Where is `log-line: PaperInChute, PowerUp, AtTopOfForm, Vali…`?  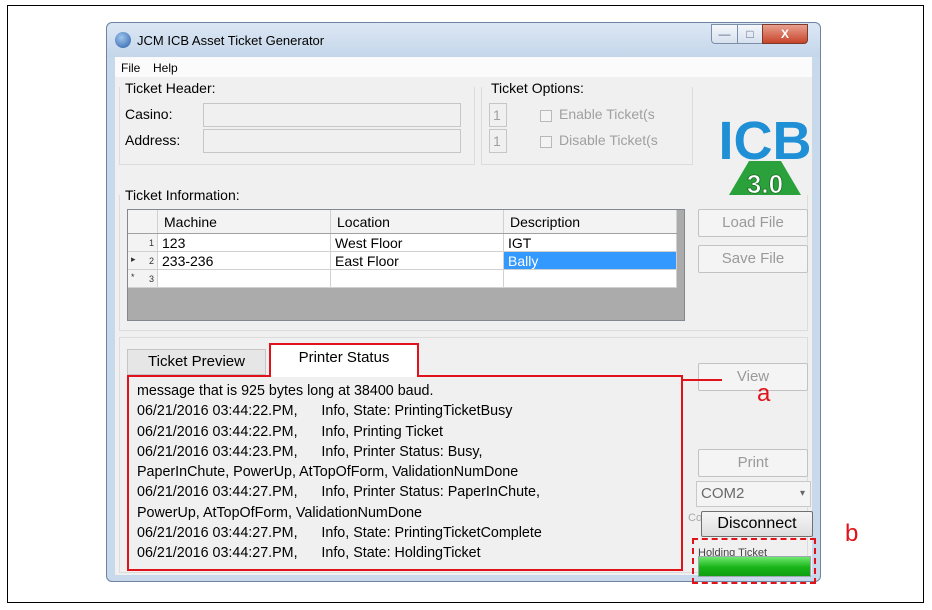
log-line: PaperInChute, PowerUp, AtTopOfForm, Vali… is located at coordinates (328, 472).